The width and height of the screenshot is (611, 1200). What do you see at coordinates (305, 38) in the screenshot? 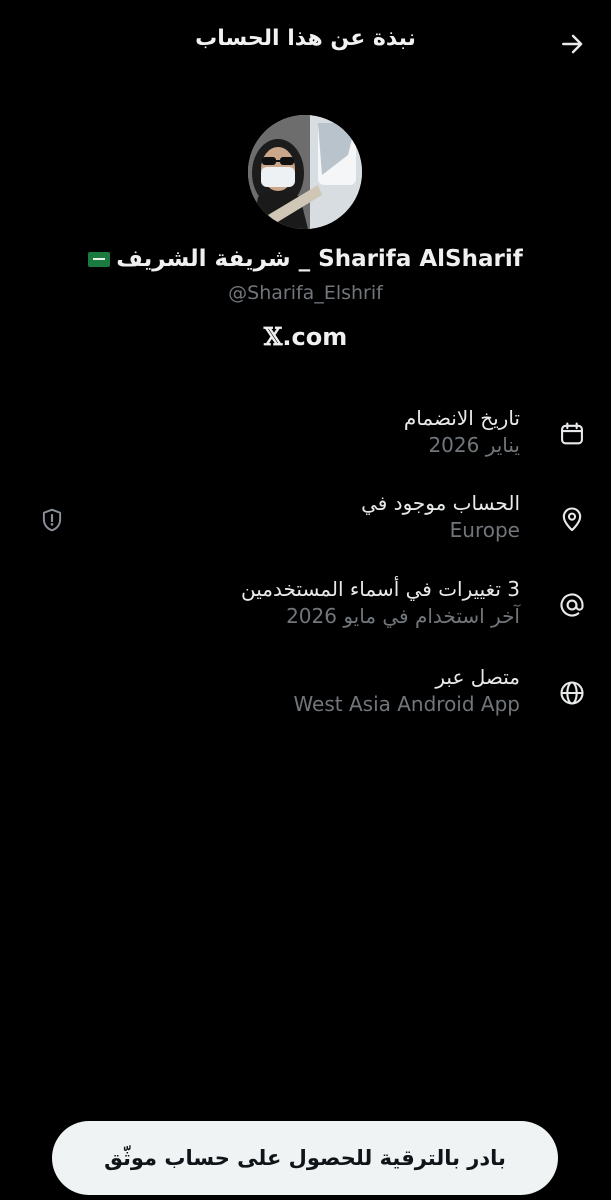
I see `page-title: نبذة عن هذا الحساب` at bounding box center [305, 38].